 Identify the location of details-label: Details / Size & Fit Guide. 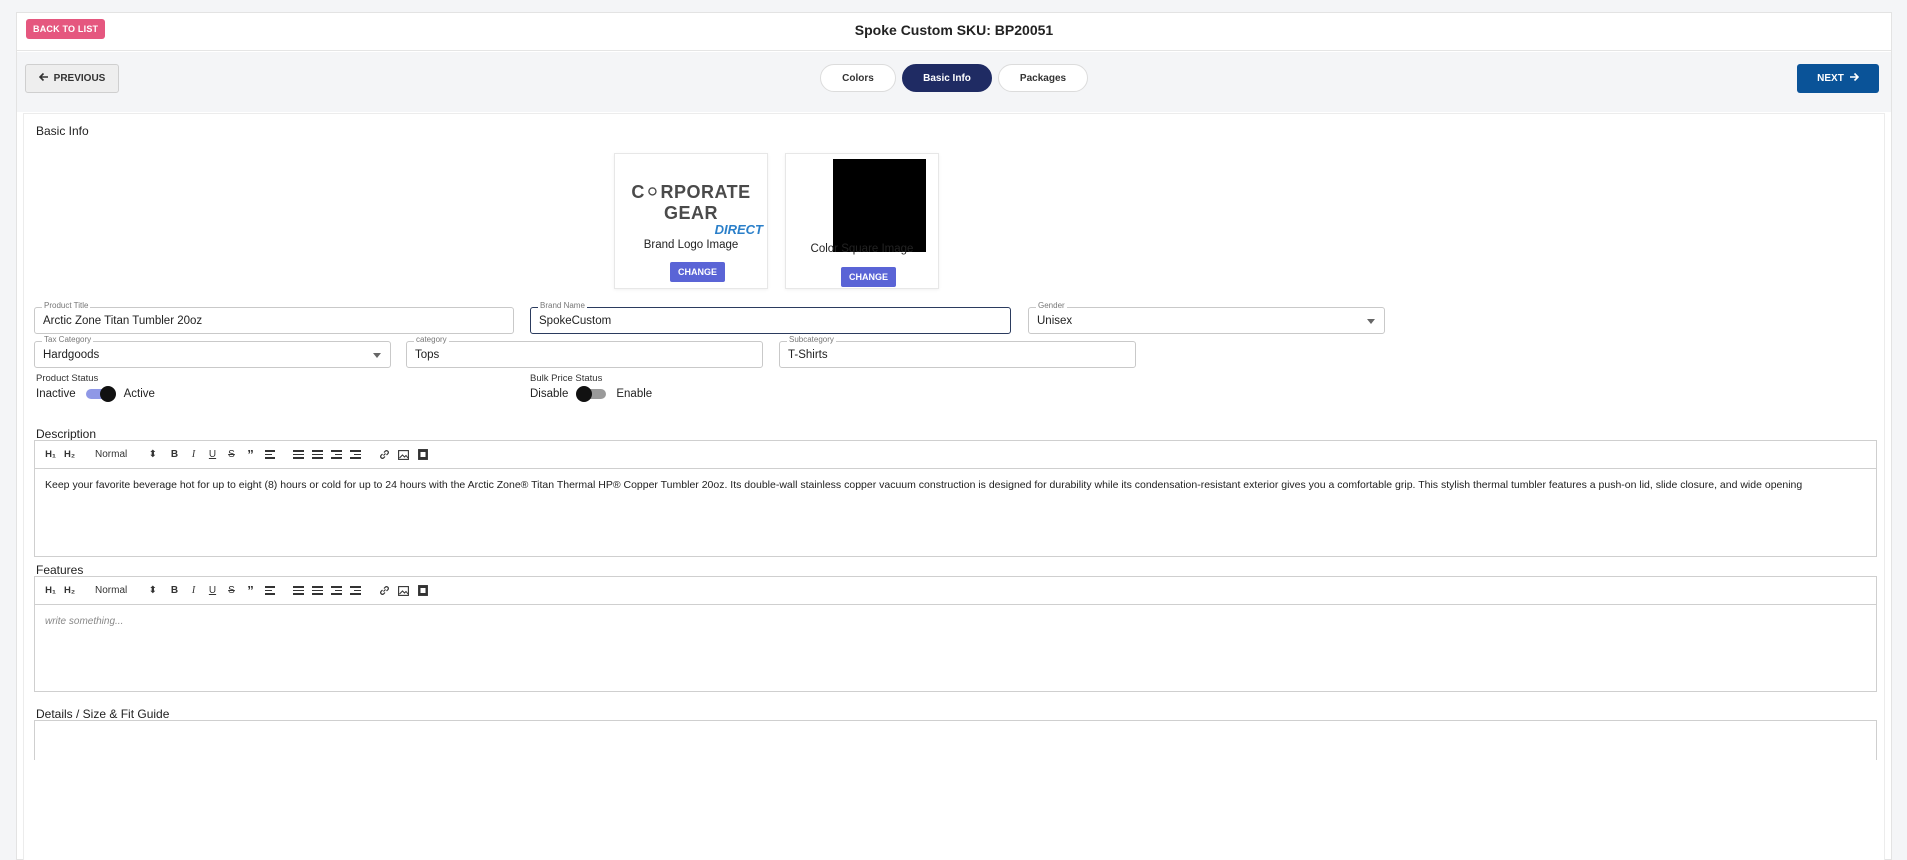
(103, 714).